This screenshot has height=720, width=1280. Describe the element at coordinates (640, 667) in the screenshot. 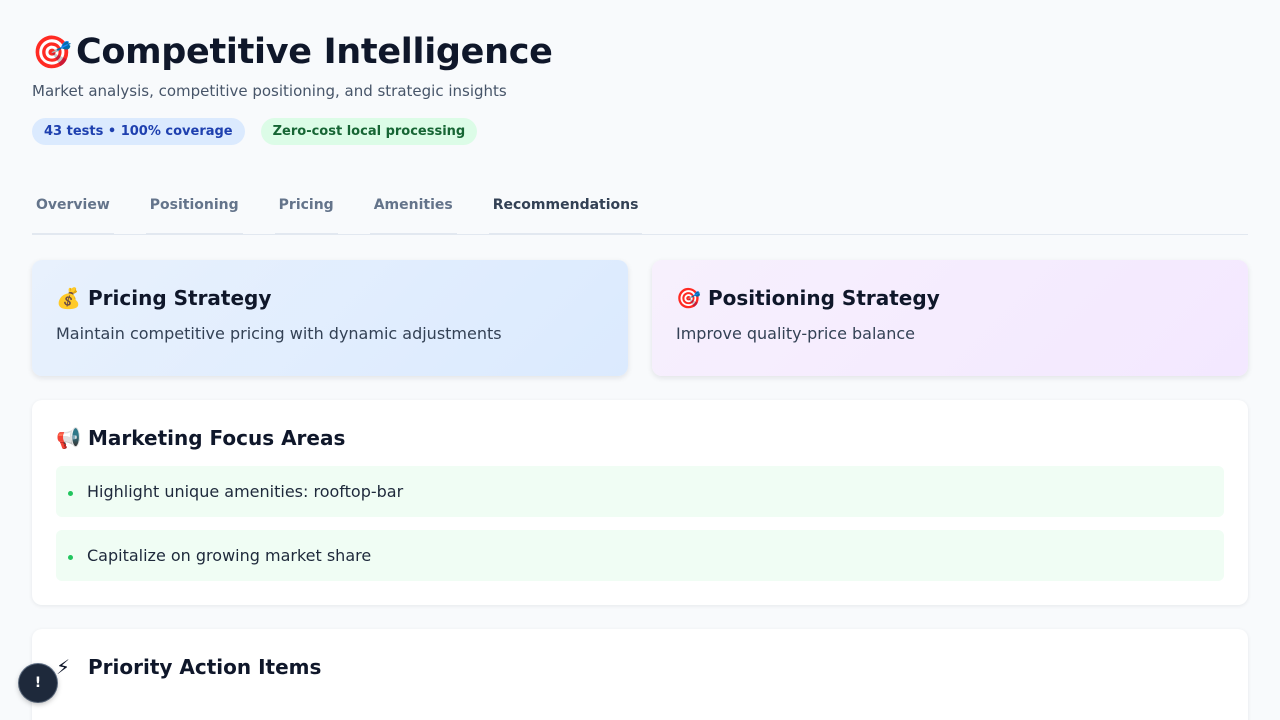

I see `section-header: ⚡ Priority Action Items` at that location.